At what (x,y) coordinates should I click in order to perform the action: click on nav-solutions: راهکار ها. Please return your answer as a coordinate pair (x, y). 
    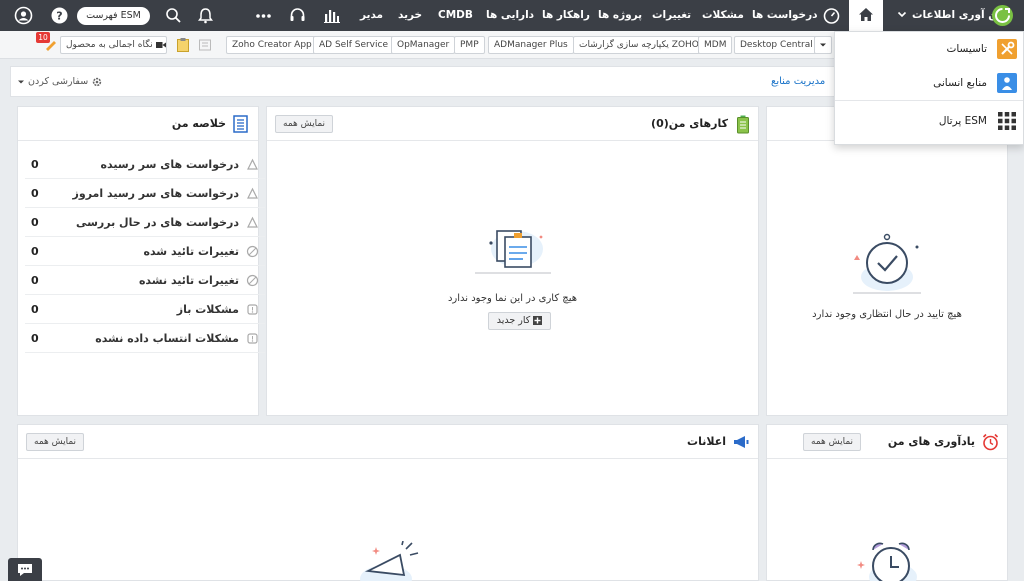
    Looking at the image, I should click on (566, 15).